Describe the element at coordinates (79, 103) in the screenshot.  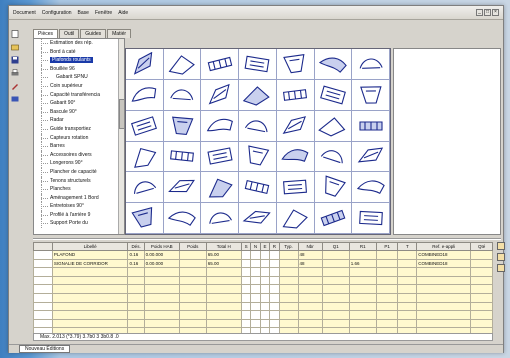
I see `tree-item: Gabarit 90°` at that location.